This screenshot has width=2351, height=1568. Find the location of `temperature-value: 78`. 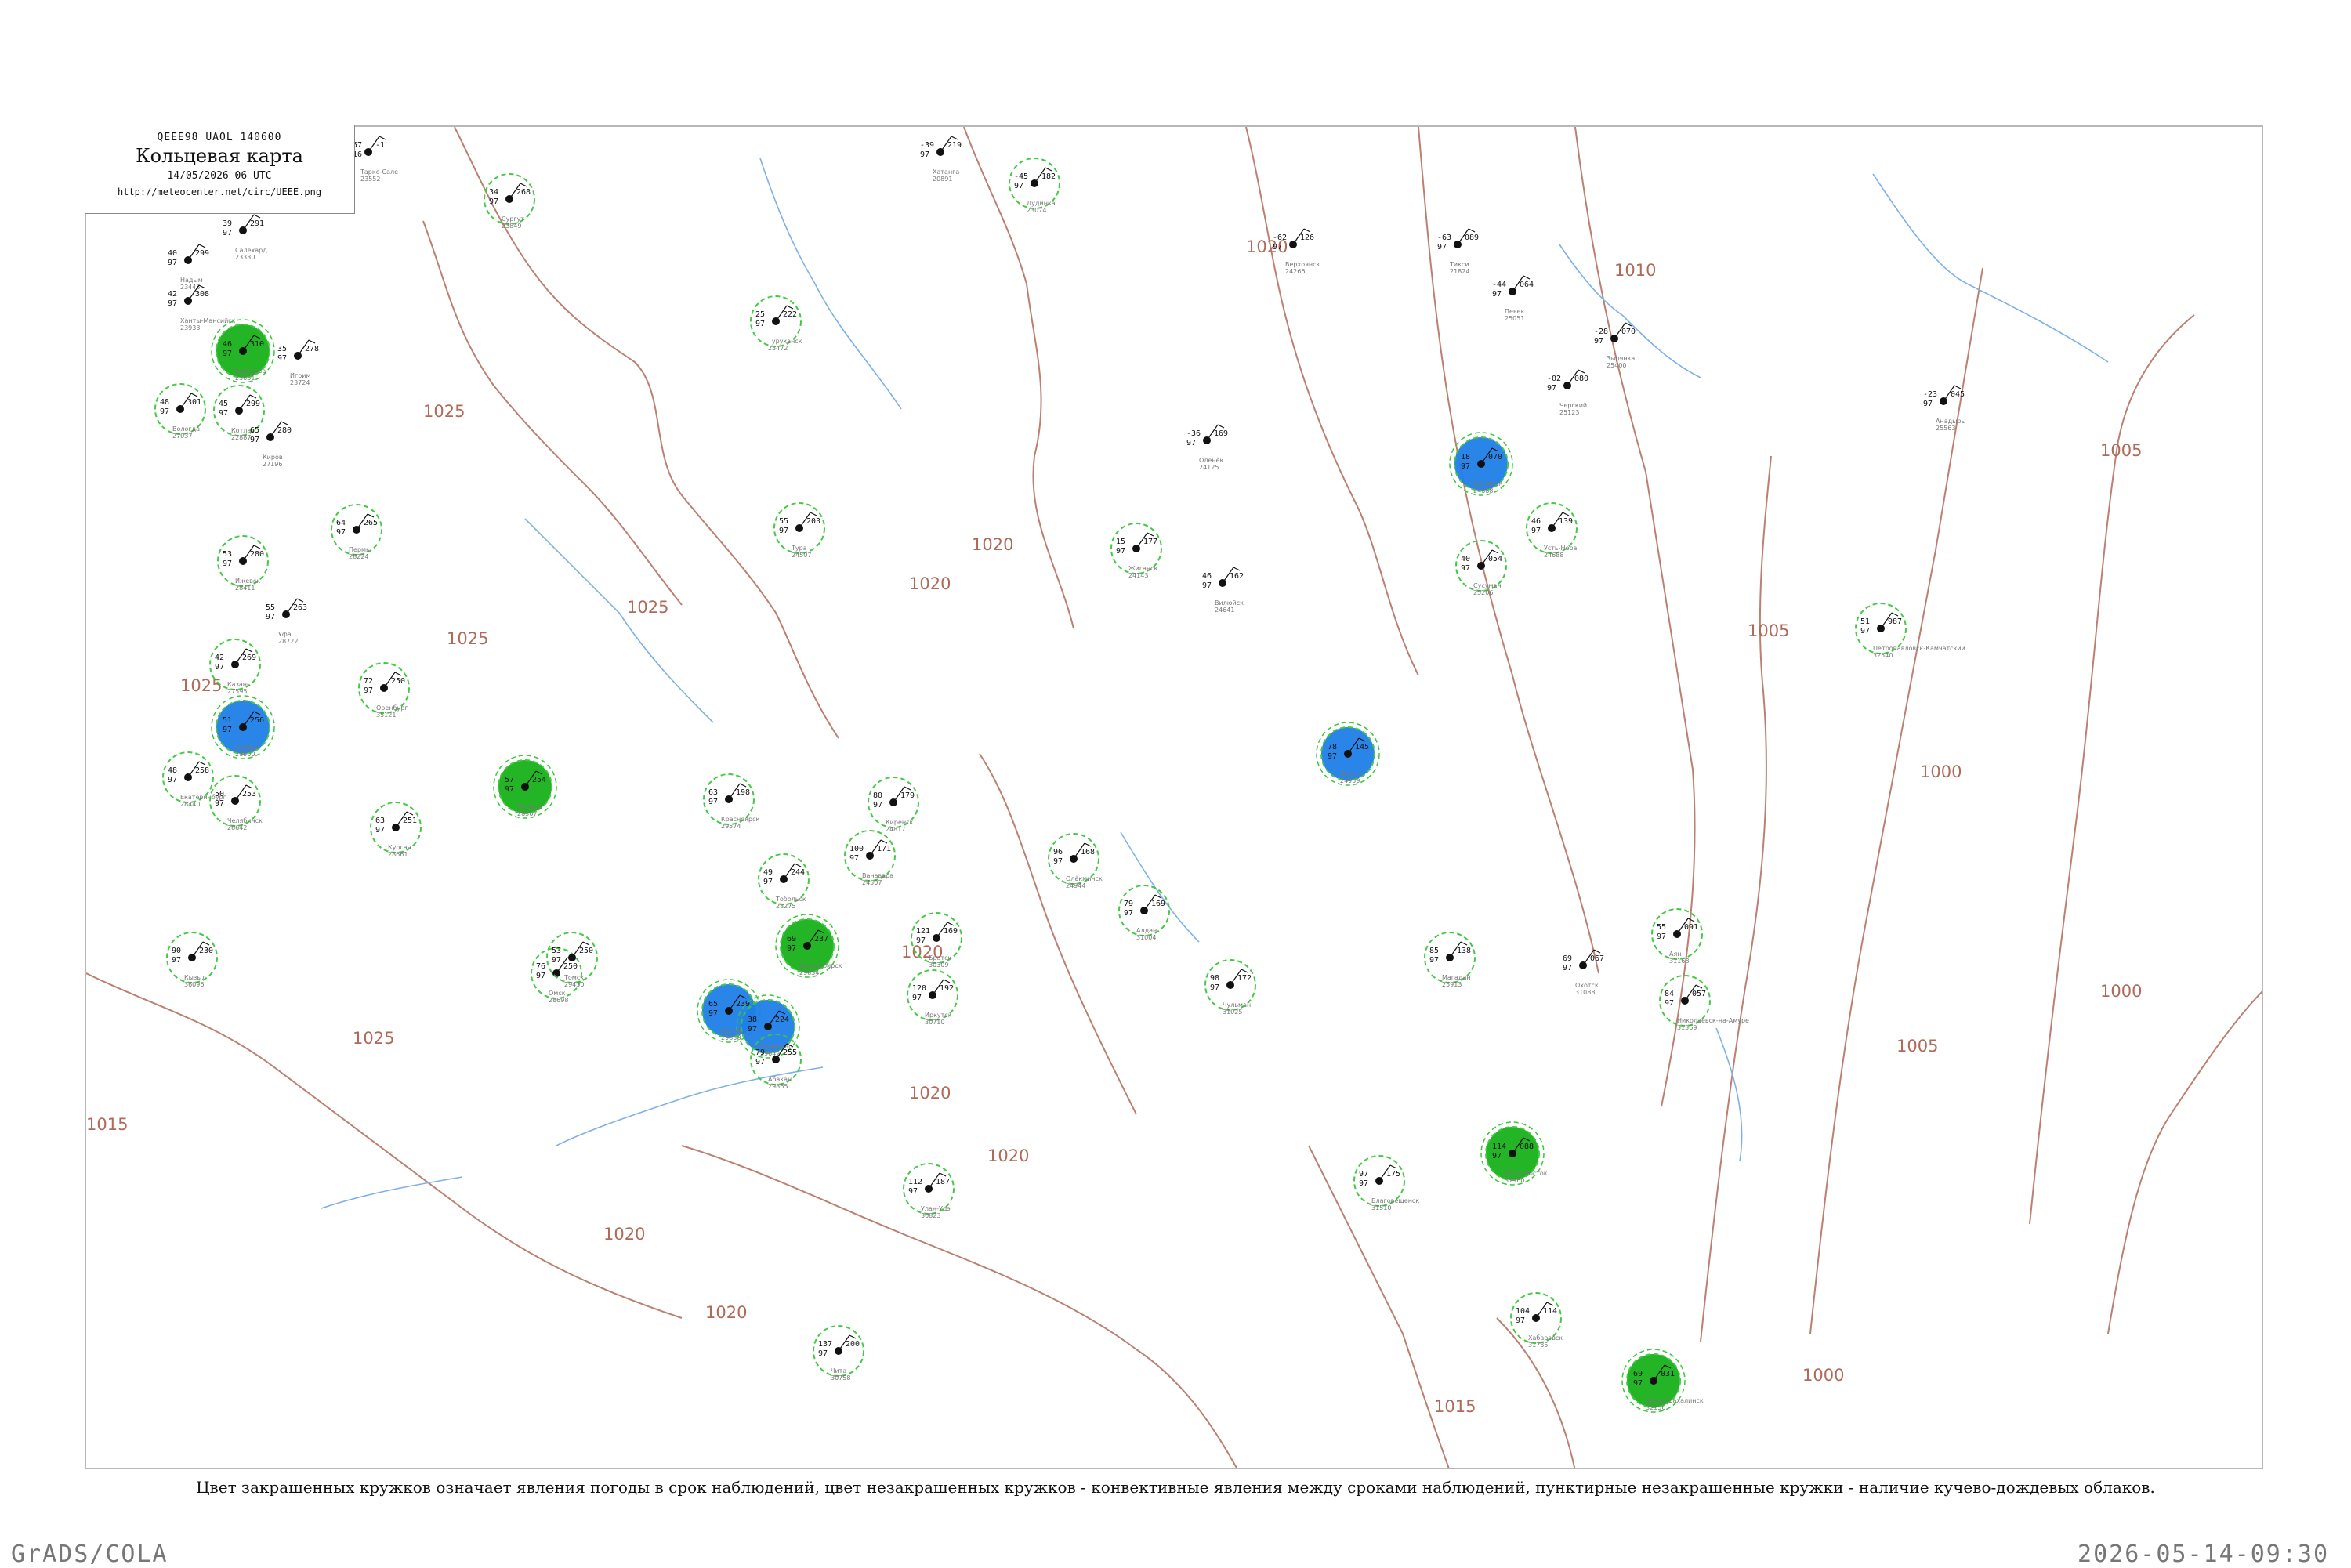

temperature-value: 78 is located at coordinates (1332, 747).